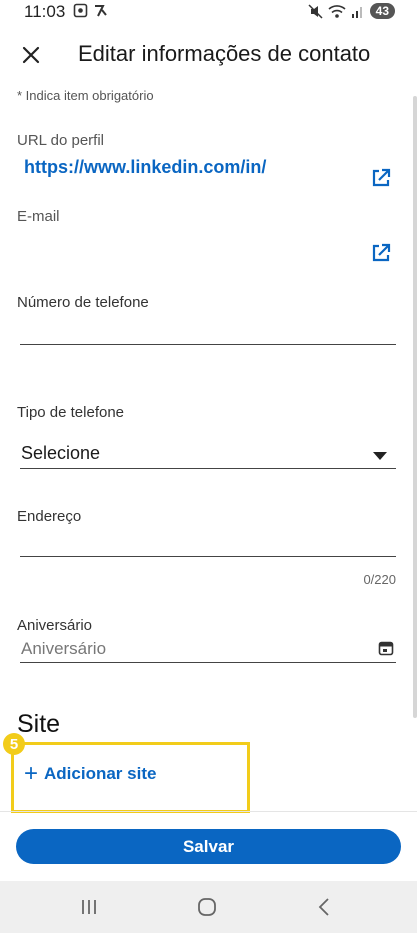 The width and height of the screenshot is (417, 933). What do you see at coordinates (208, 650) in the screenshot?
I see `birthday-input` at bounding box center [208, 650].